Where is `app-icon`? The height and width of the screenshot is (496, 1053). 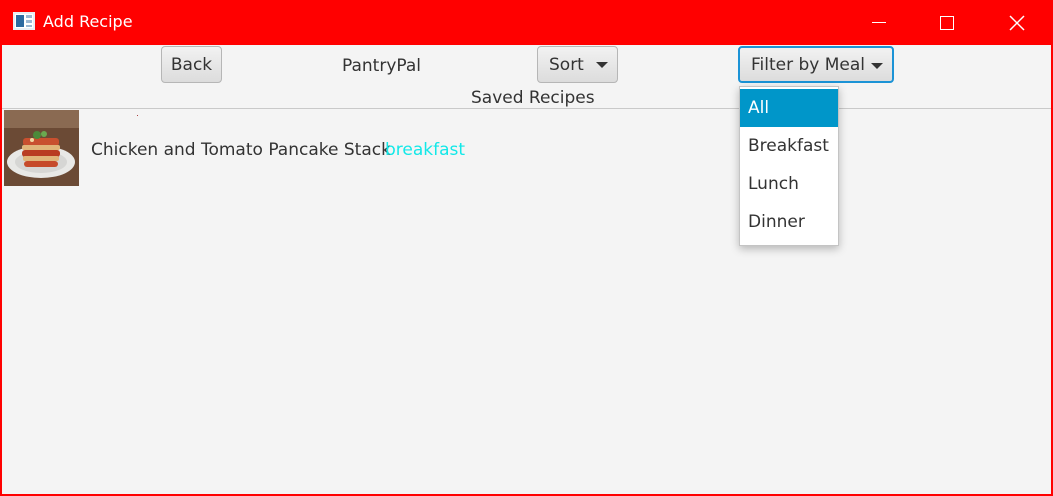
app-icon is located at coordinates (24, 21).